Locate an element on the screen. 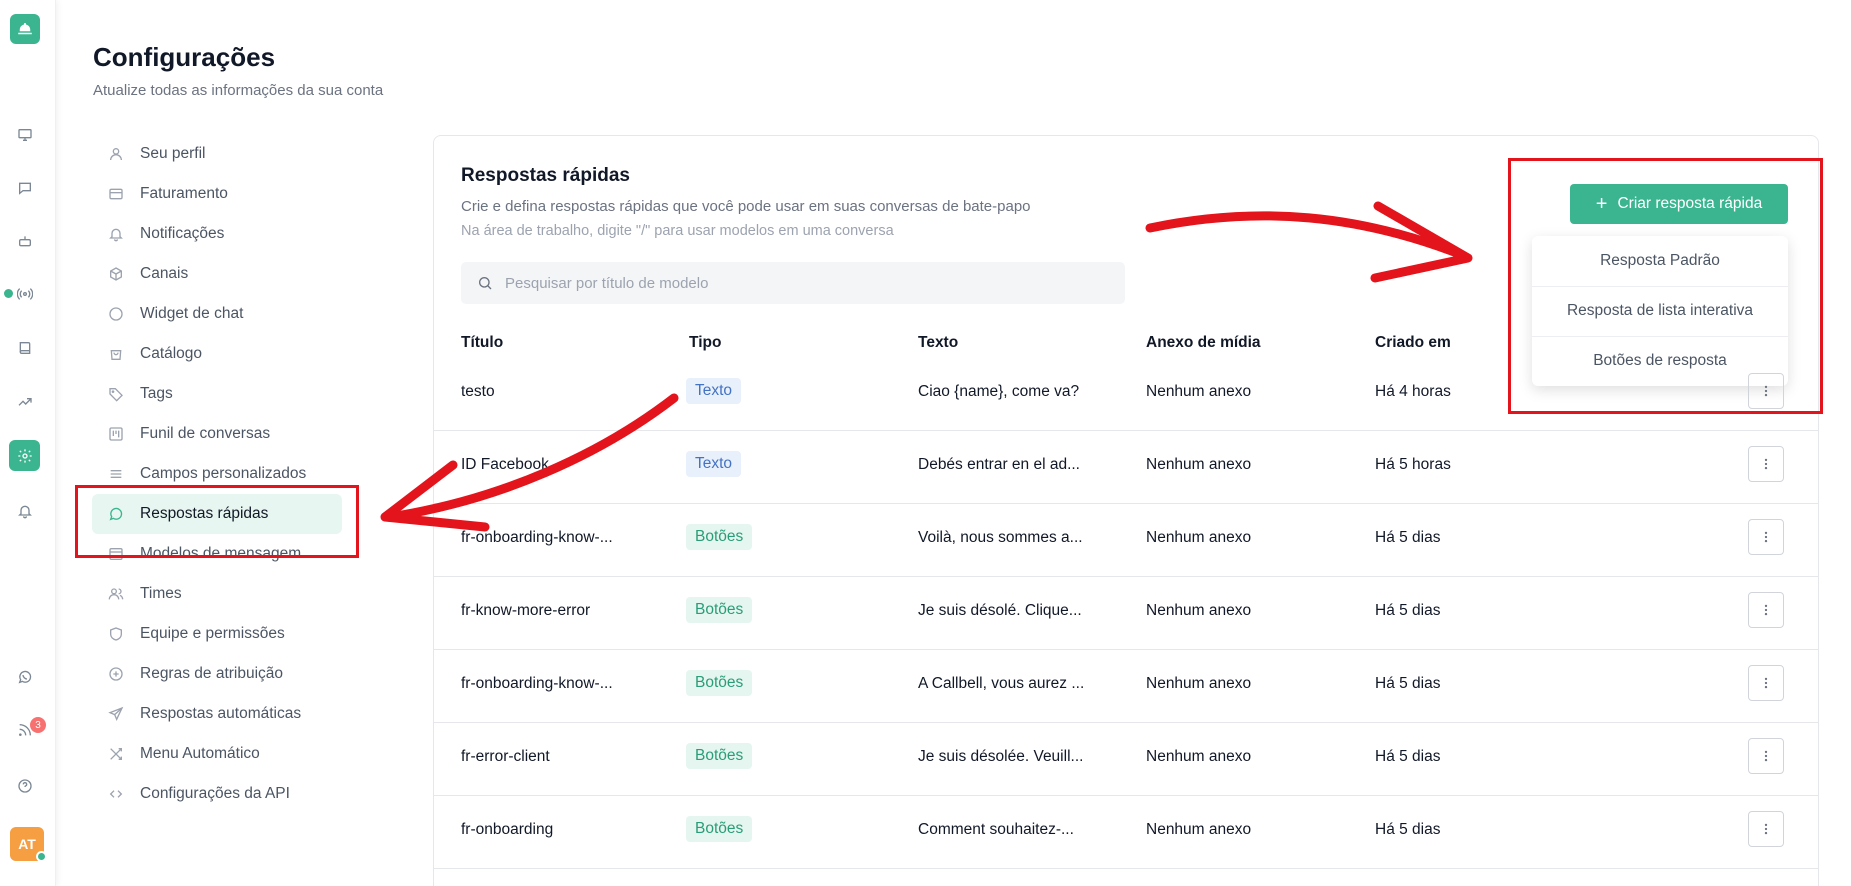  cell-title: fr-know-more-error is located at coordinates (526, 610).